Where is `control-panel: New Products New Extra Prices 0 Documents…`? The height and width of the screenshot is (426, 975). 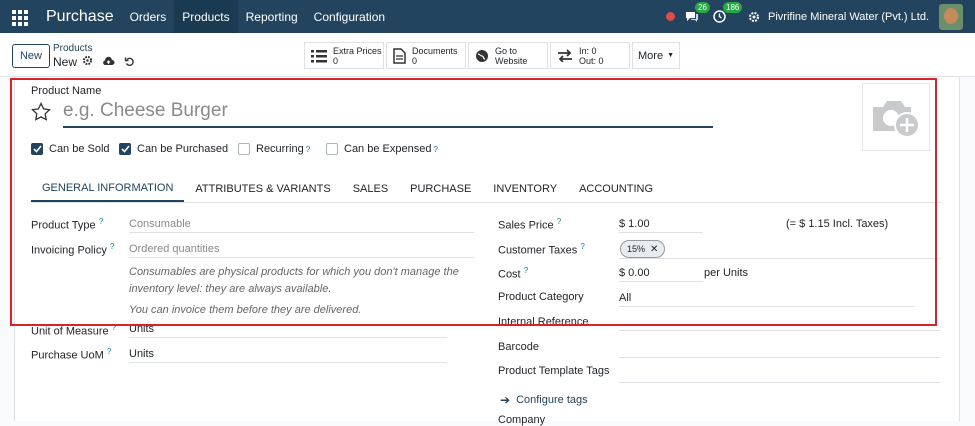
control-panel: New Products New Extra Prices 0 Documents… is located at coordinates (487, 55).